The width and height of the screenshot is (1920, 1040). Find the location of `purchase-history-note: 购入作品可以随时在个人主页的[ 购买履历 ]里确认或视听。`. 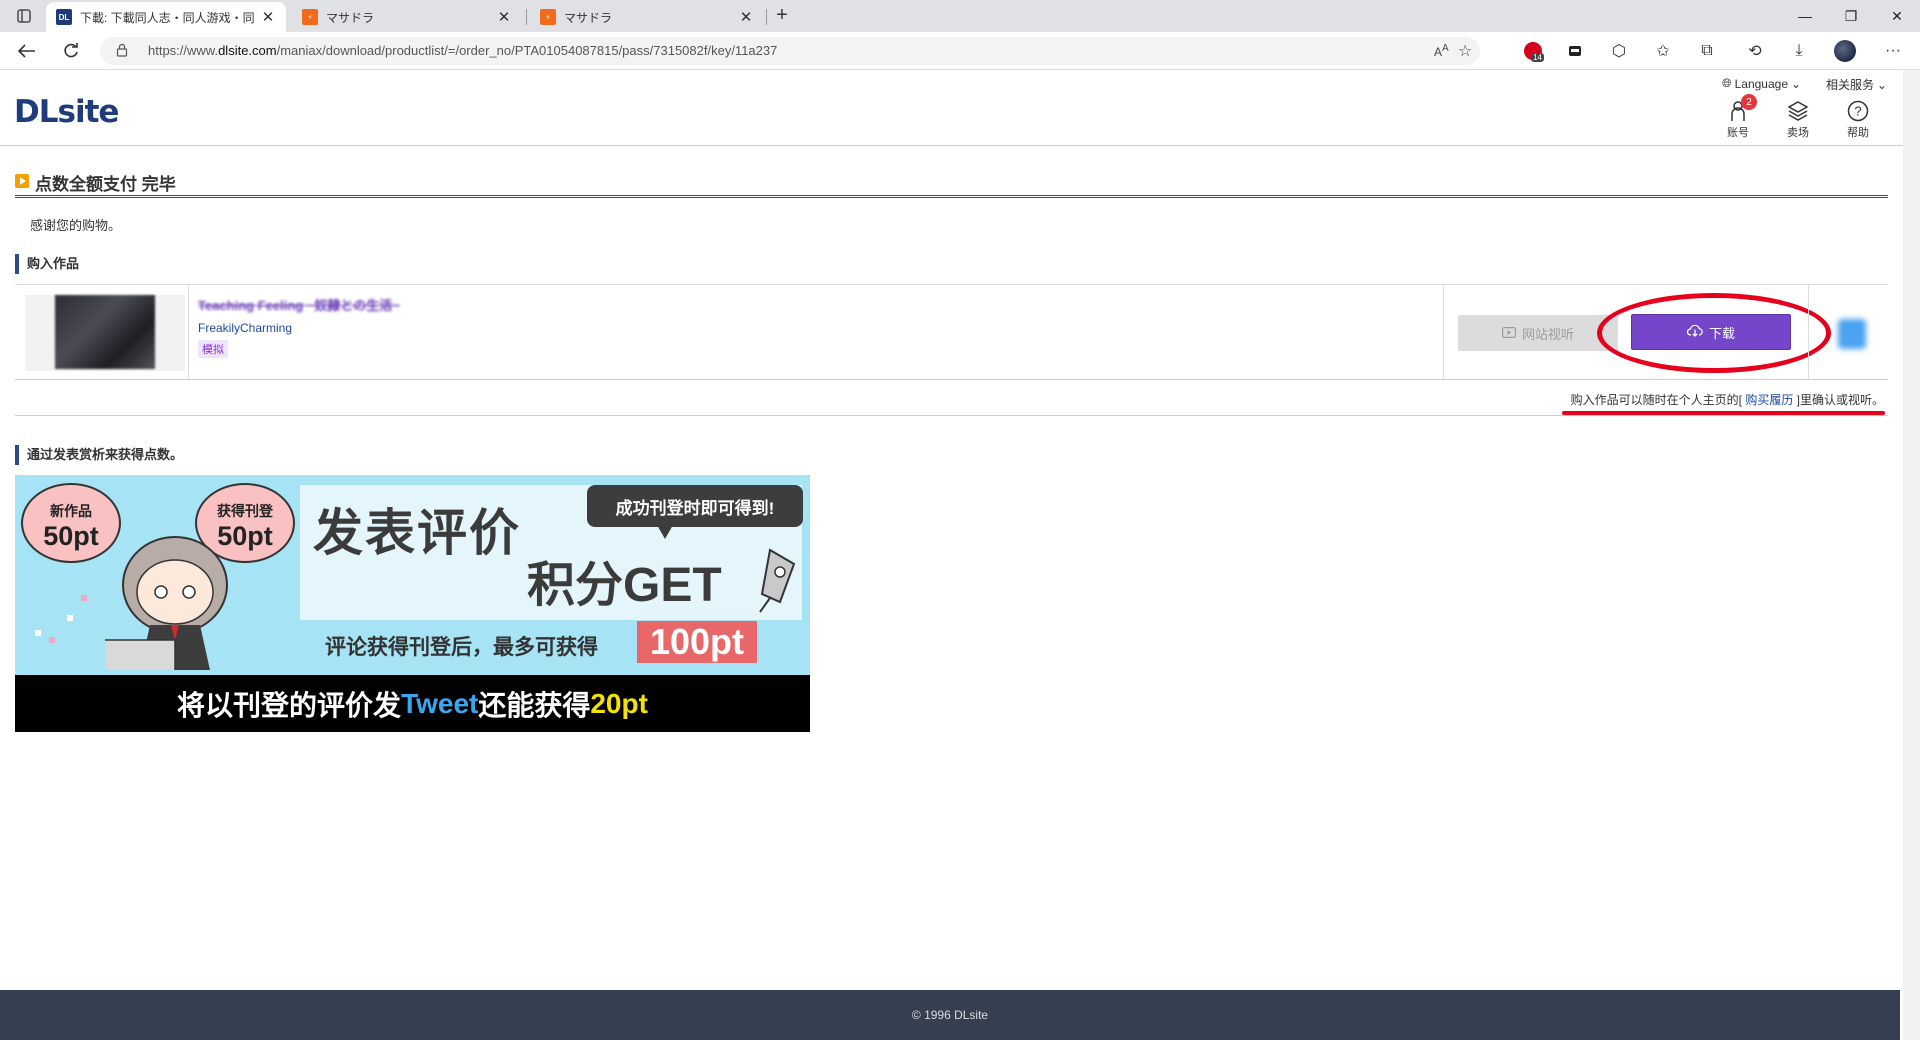

purchase-history-note: 购入作品可以随时在个人主页的[ 购买履历 ]里确认或视听。 is located at coordinates (1727, 399).